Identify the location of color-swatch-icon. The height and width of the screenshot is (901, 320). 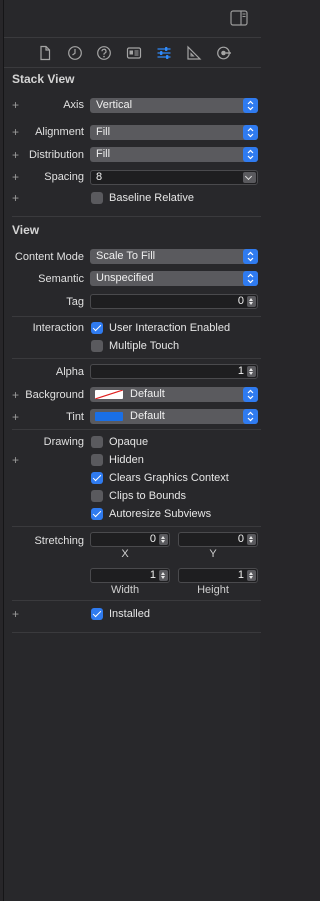
(109, 416).